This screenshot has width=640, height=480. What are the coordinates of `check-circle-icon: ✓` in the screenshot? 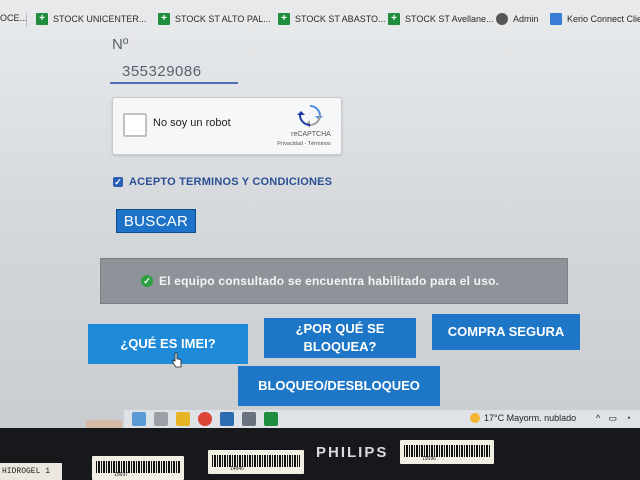 It's located at (147, 281).